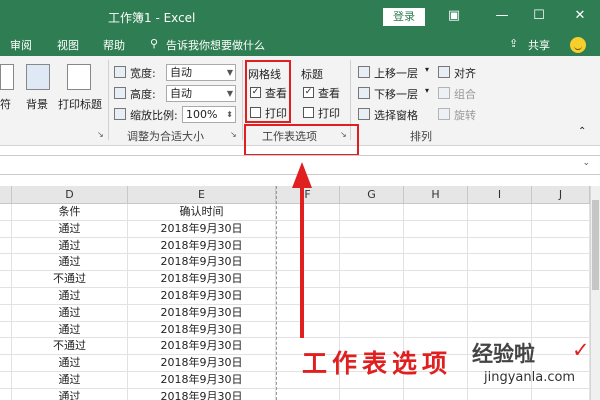  I want to click on feedback-smiley-icon, so click(578, 45).